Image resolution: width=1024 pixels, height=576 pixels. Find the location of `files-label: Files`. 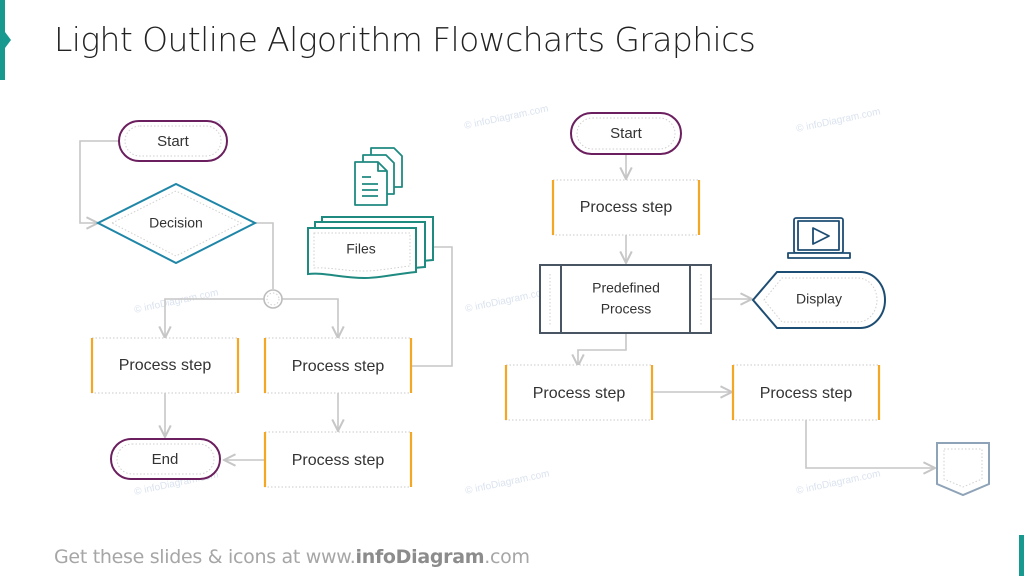

files-label: Files is located at coordinates (361, 249).